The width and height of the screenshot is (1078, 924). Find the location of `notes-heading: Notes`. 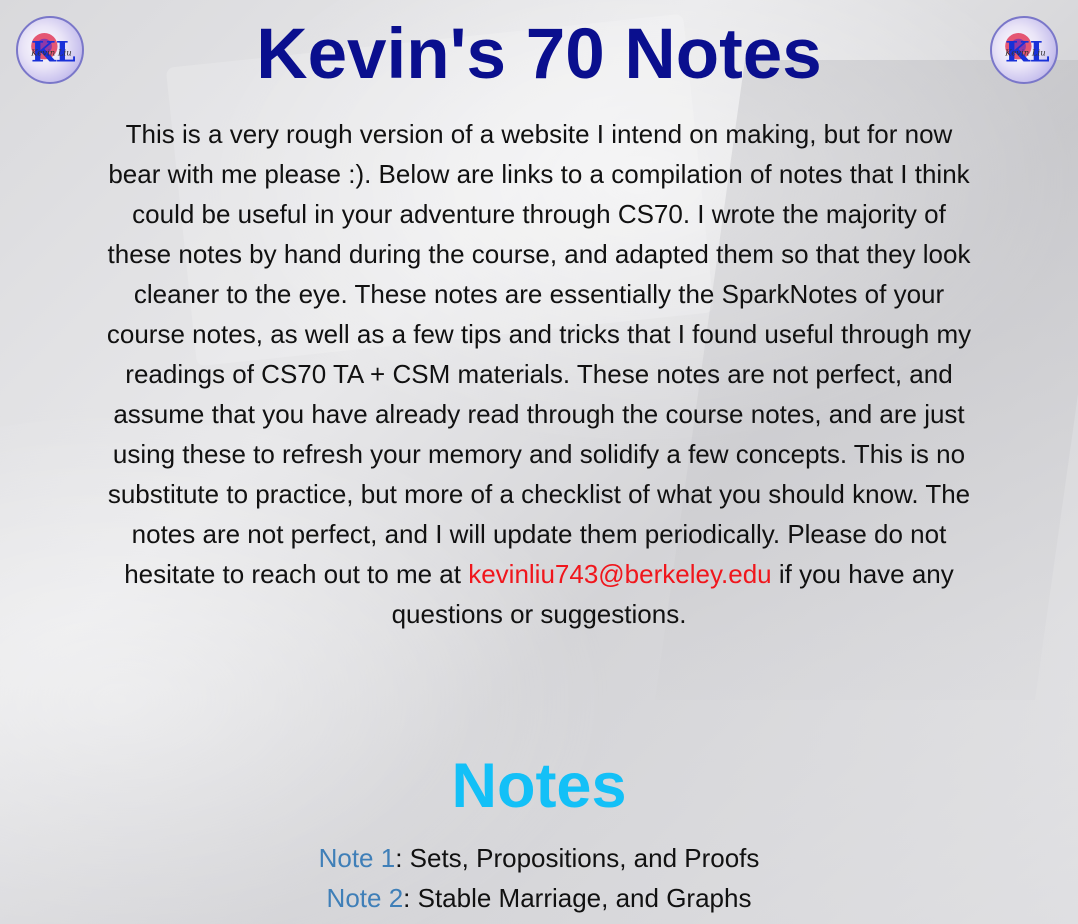

notes-heading: Notes is located at coordinates (539, 786).